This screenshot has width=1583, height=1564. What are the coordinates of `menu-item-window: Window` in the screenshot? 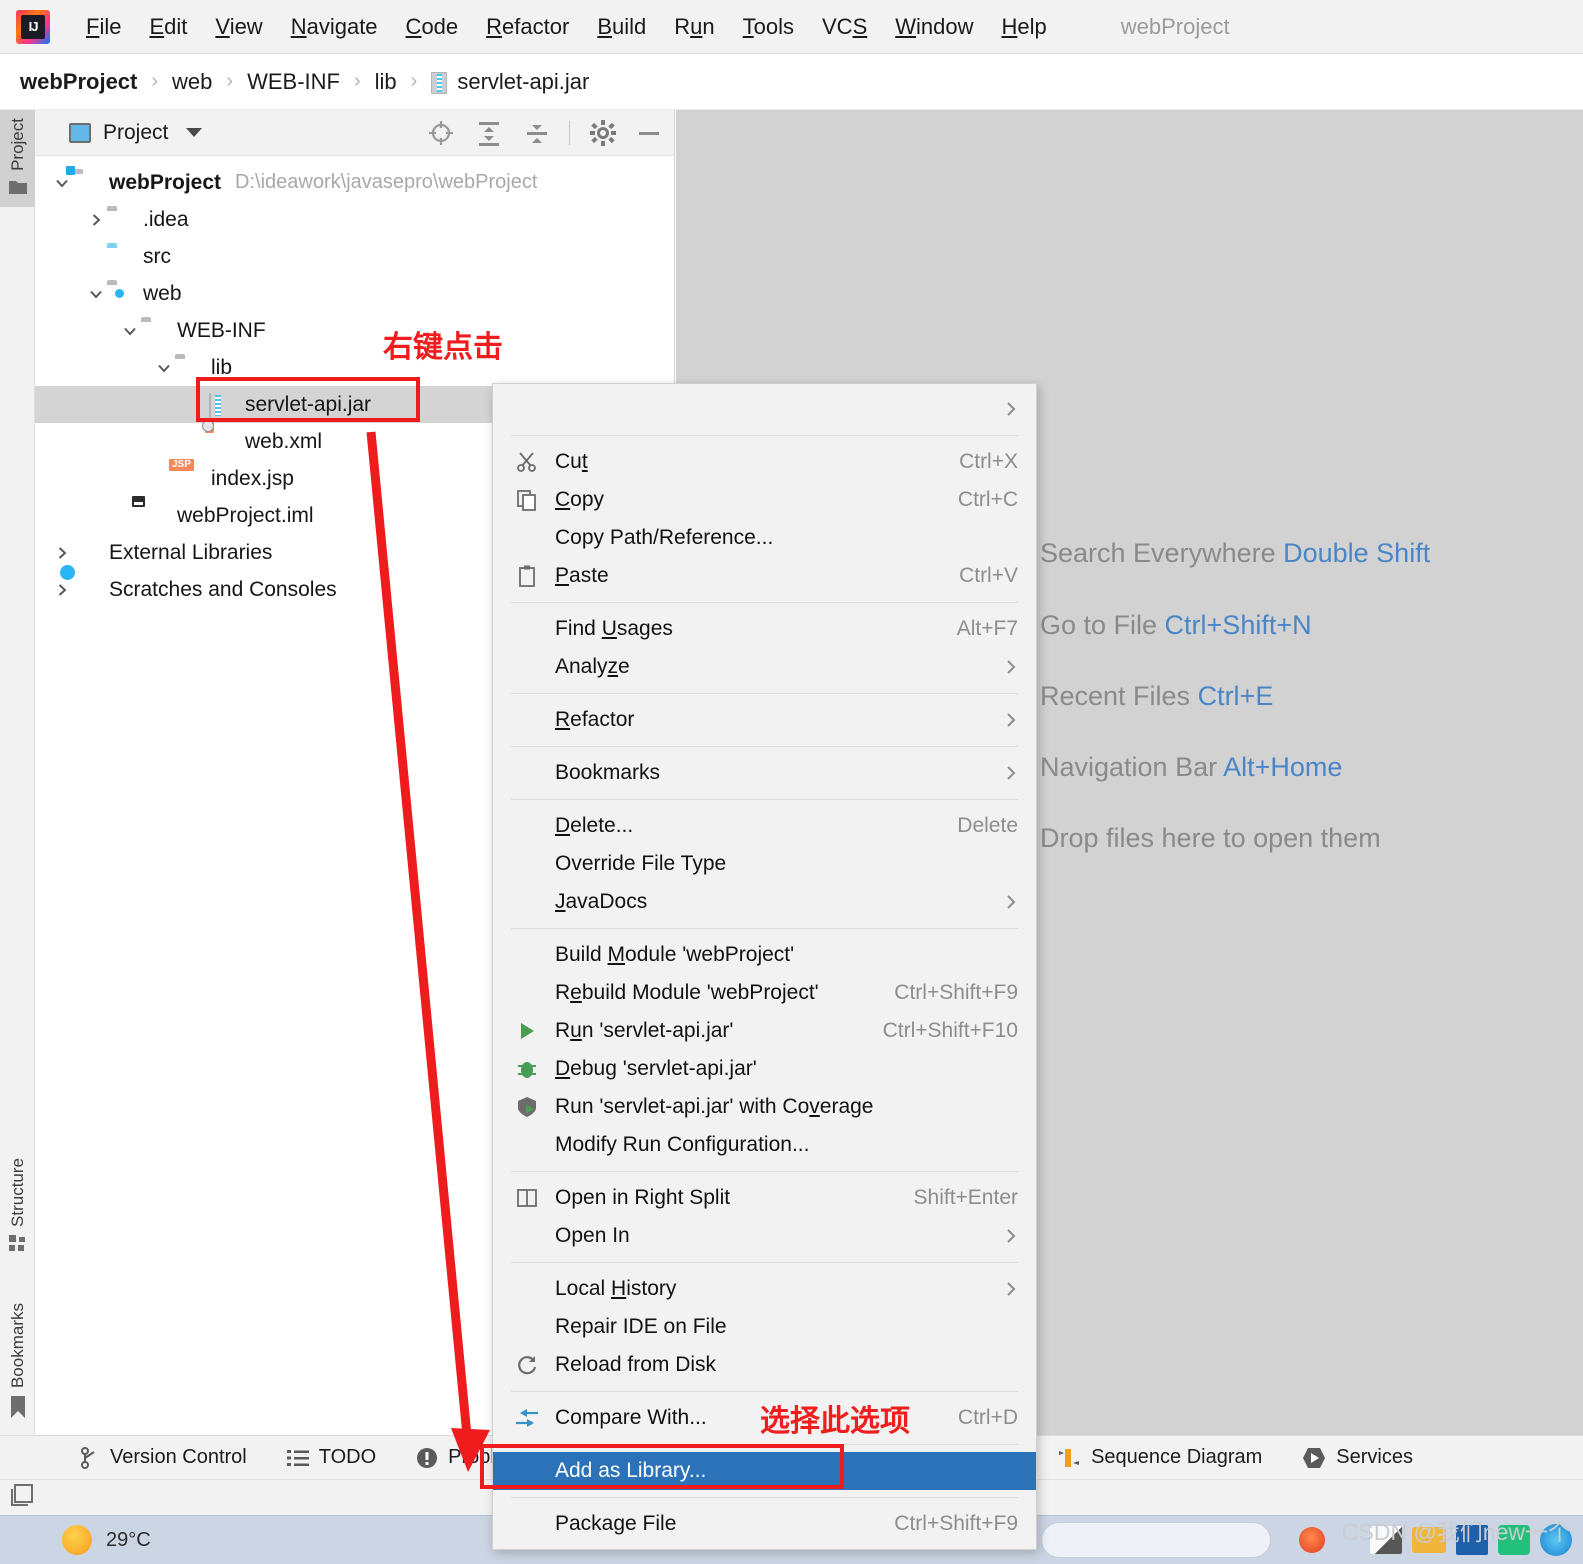 It's located at (934, 27).